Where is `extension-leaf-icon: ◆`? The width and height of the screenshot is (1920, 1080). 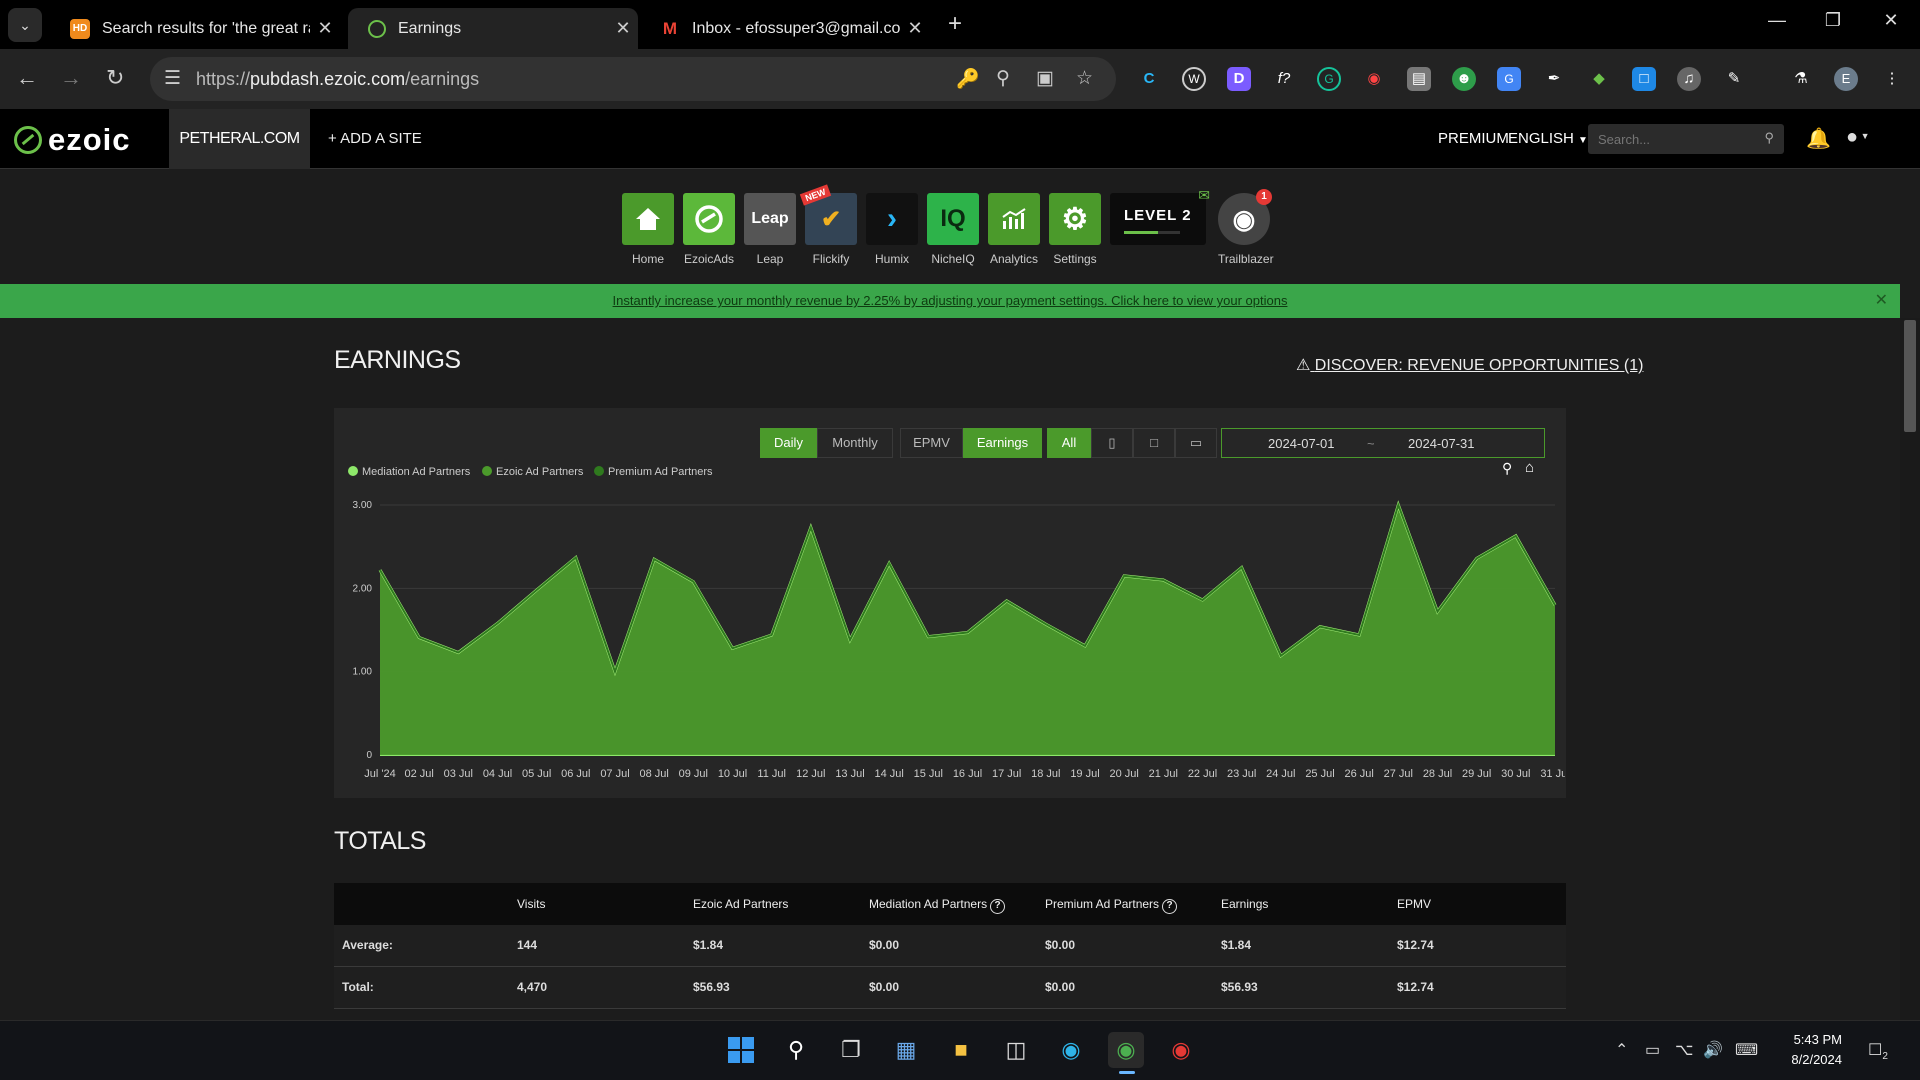
extension-leaf-icon: ◆ is located at coordinates (1599, 79).